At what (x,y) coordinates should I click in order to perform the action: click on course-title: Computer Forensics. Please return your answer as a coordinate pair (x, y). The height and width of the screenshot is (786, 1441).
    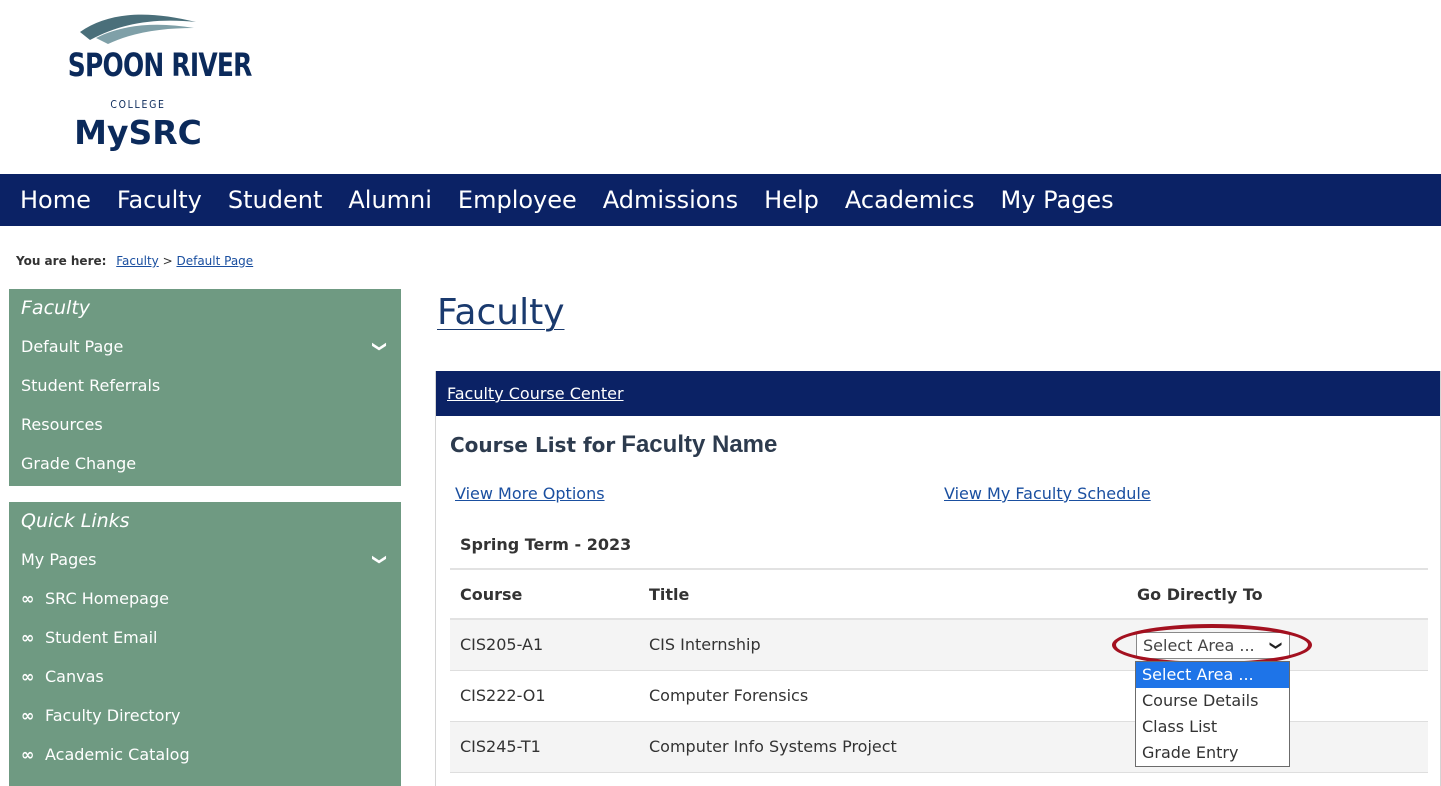
    Looking at the image, I should click on (729, 695).